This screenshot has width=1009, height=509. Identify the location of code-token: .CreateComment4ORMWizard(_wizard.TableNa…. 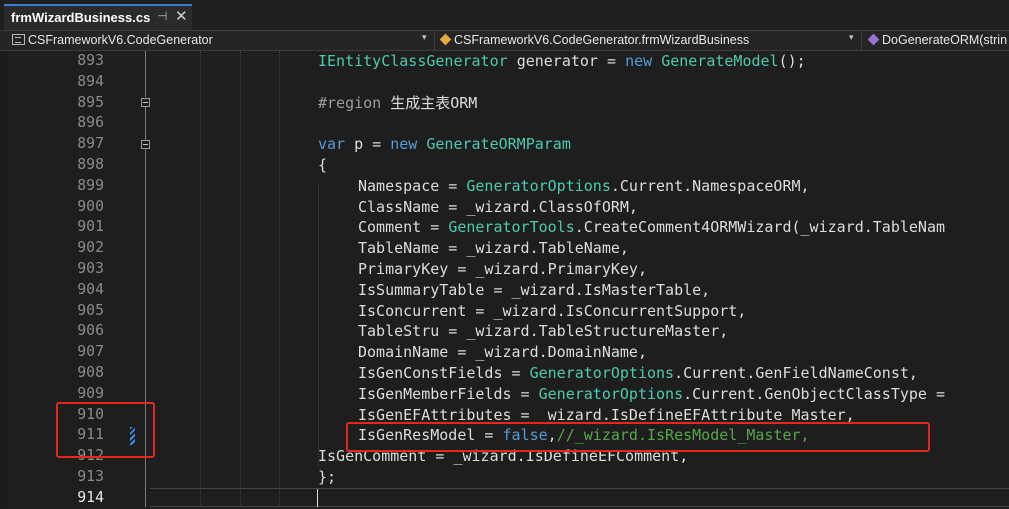
(760, 227).